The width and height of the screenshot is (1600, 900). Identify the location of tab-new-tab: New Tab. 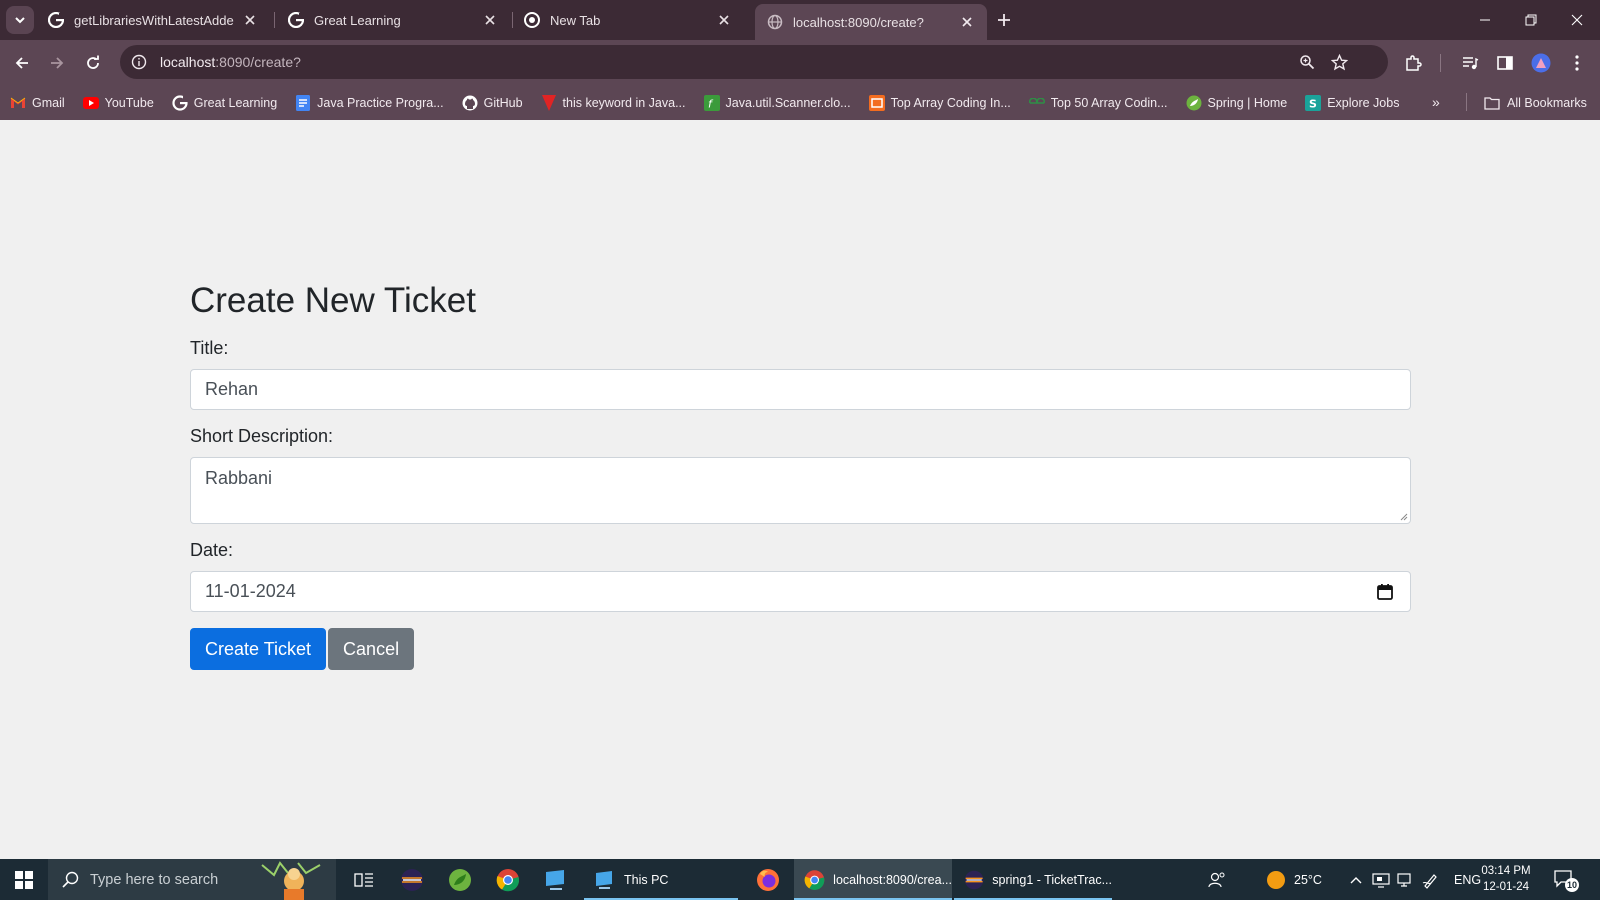
(628, 20).